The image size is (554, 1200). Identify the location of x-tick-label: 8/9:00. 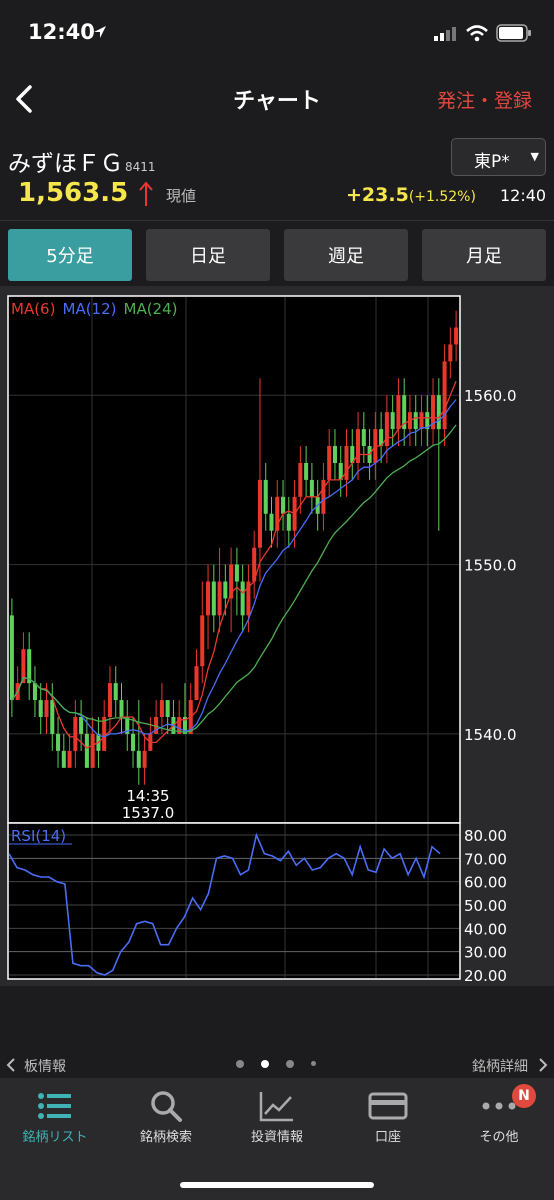
(186, 984).